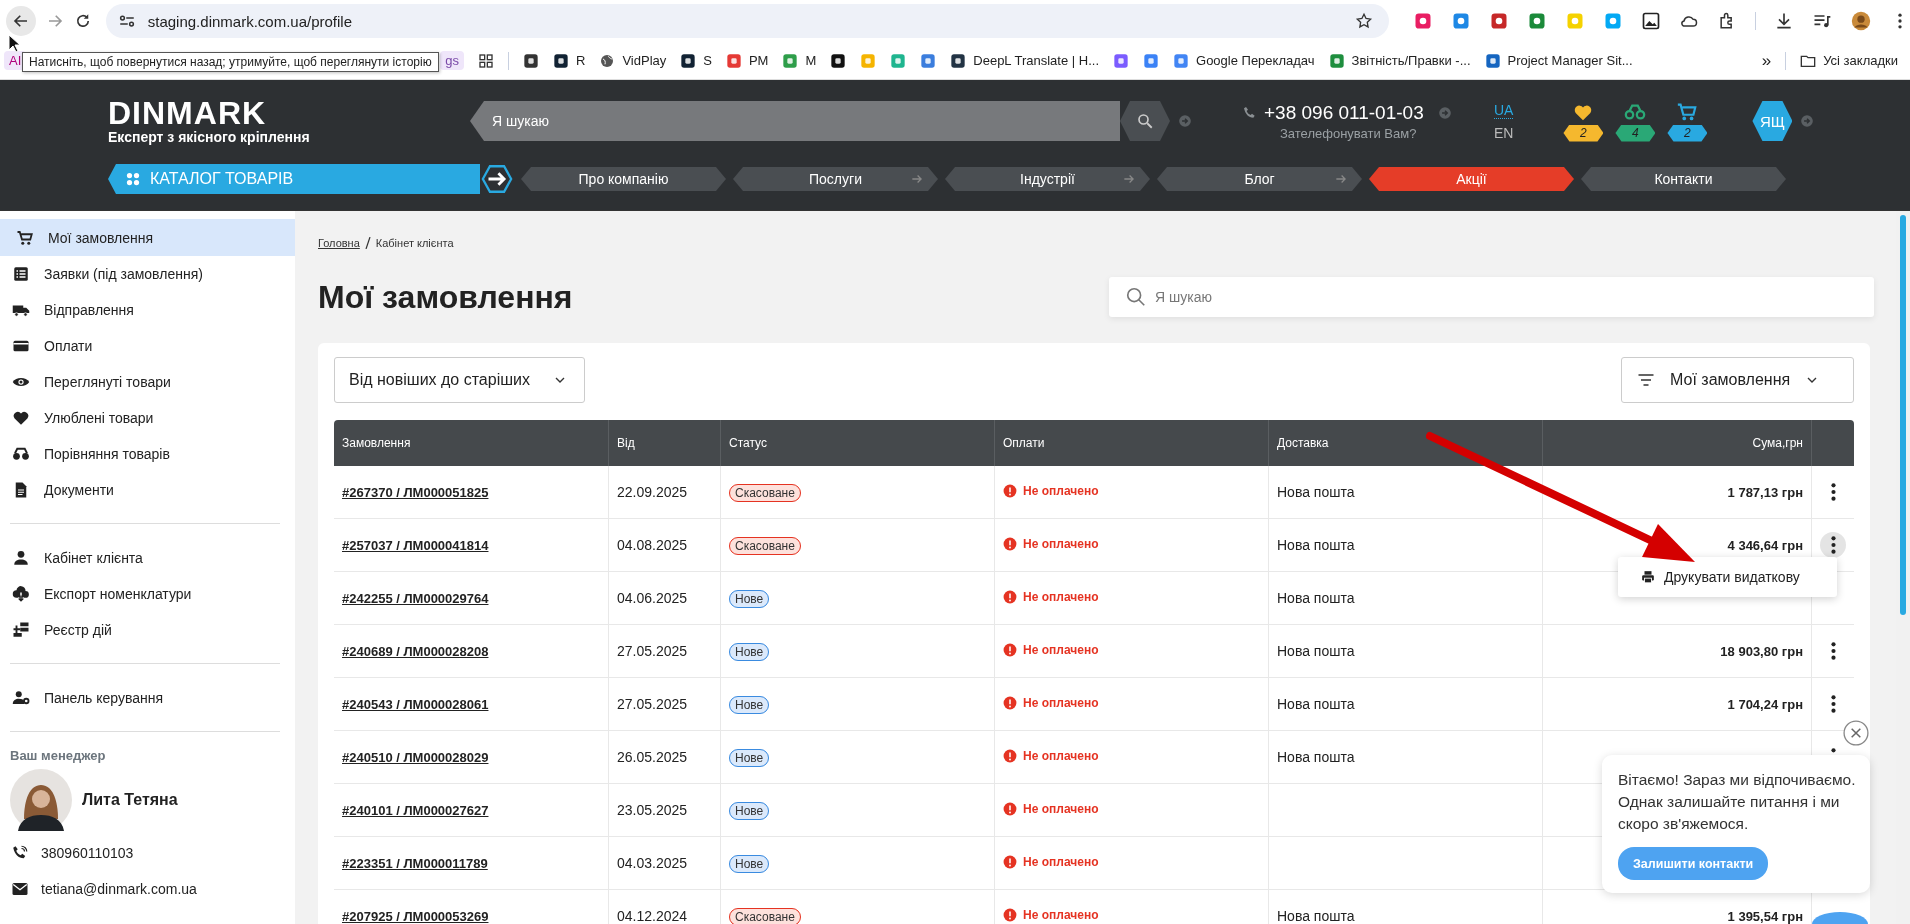 The image size is (1910, 924). I want to click on column-header: Доставка, so click(1405, 443).